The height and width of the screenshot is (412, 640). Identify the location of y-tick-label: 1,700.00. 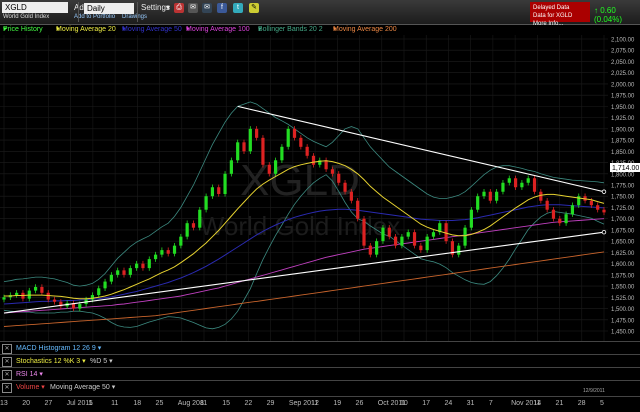
(623, 220).